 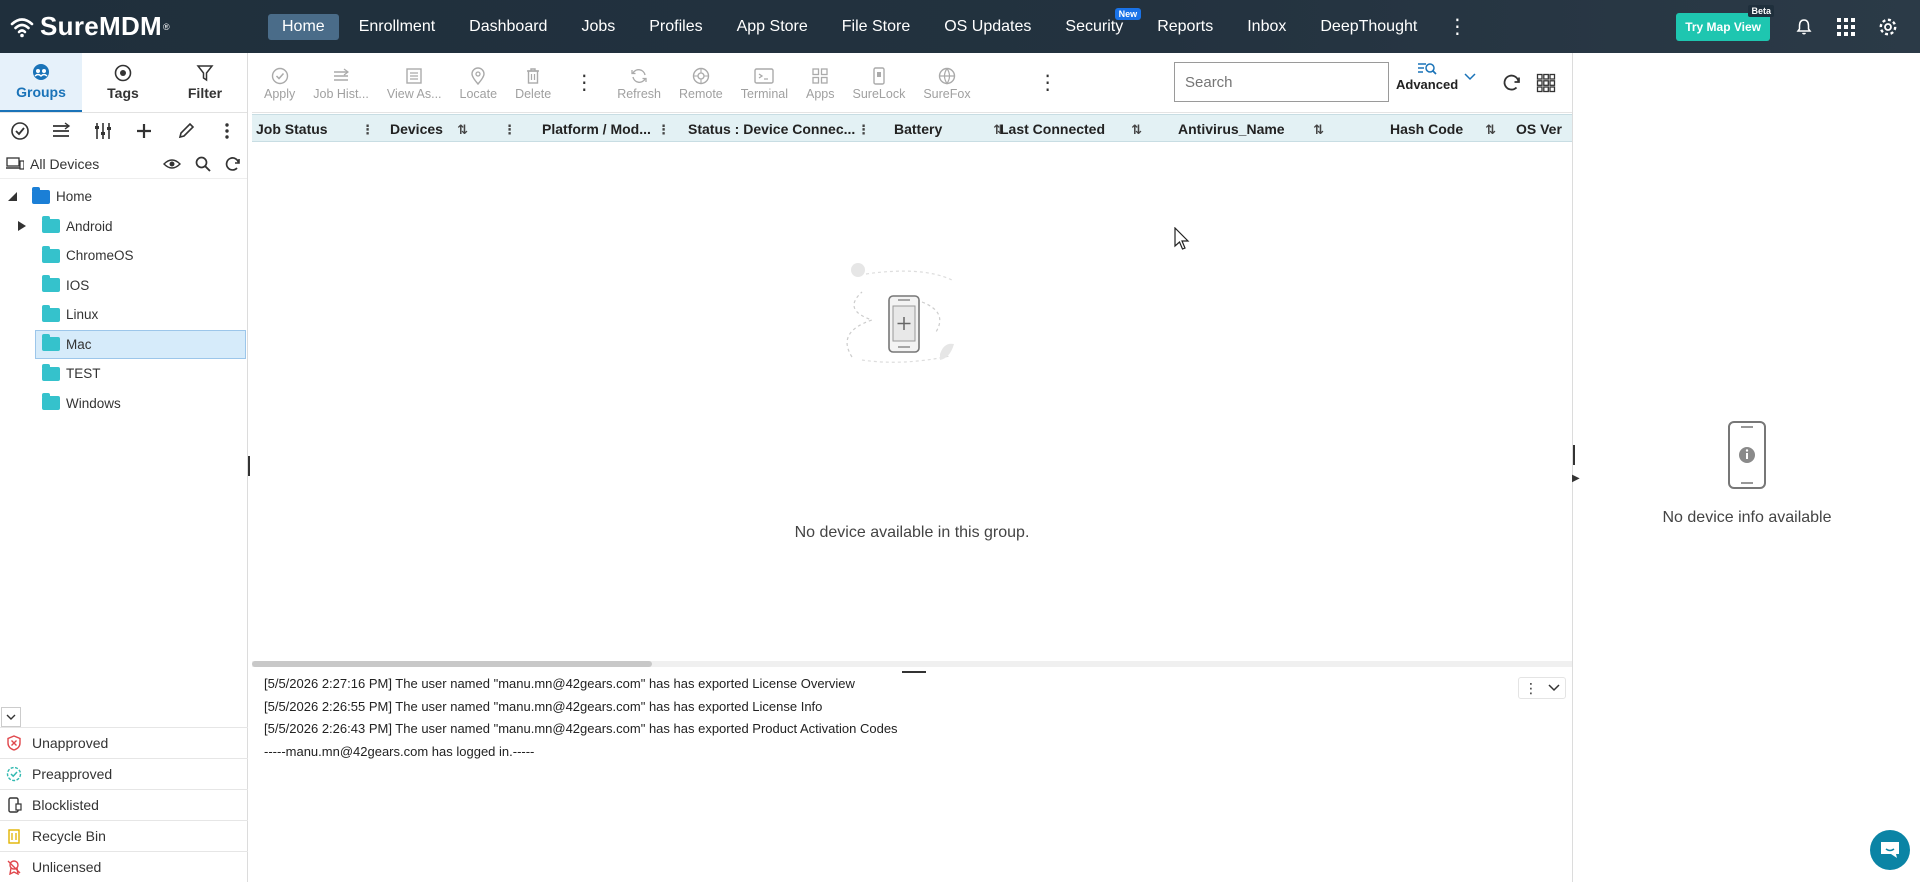 I want to click on apps-grid-icon, so click(x=1846, y=27).